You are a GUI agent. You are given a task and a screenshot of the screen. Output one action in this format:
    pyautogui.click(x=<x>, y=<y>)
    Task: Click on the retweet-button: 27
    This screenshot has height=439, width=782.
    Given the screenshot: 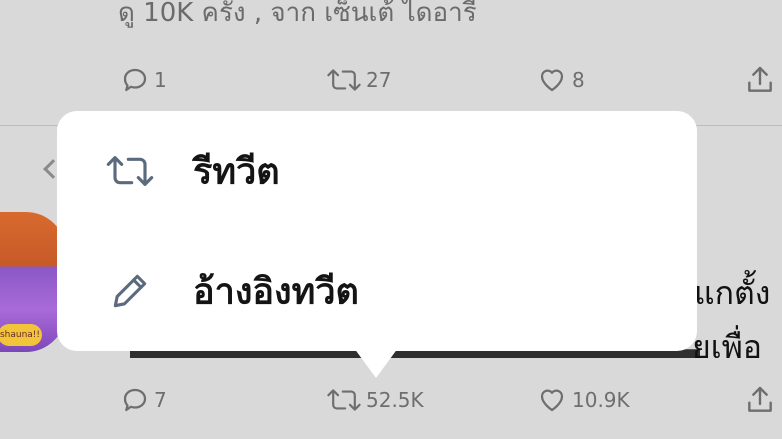 What is the action you would take?
    pyautogui.click(x=358, y=80)
    